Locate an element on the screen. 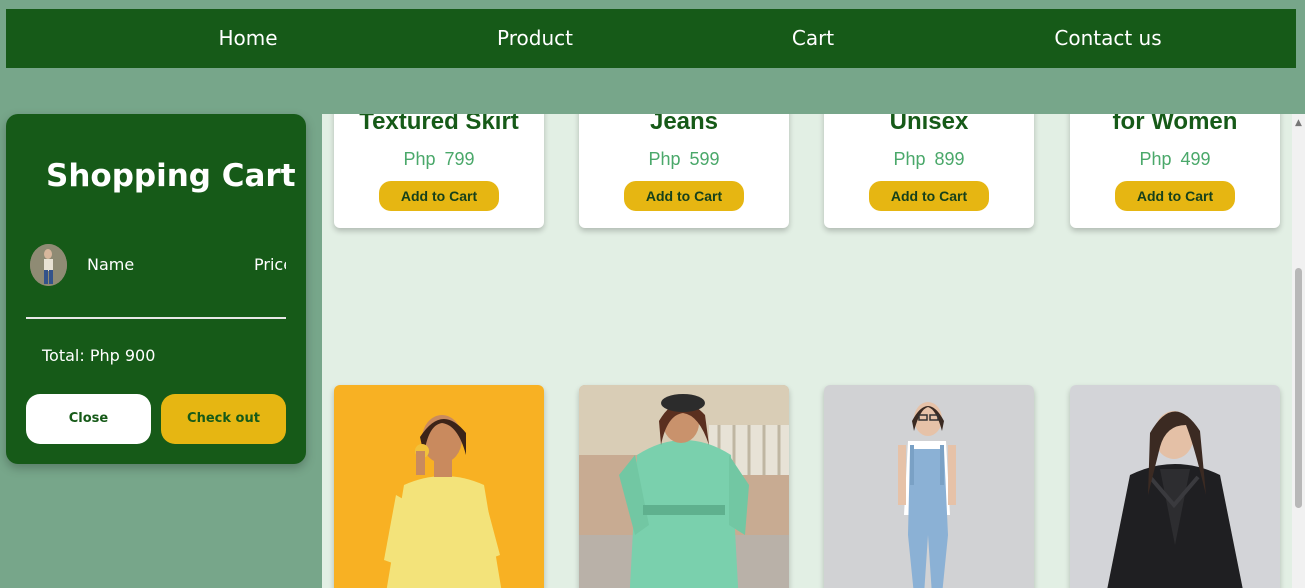 This screenshot has height=588, width=1305. nav-home-link: Home is located at coordinates (247, 38).